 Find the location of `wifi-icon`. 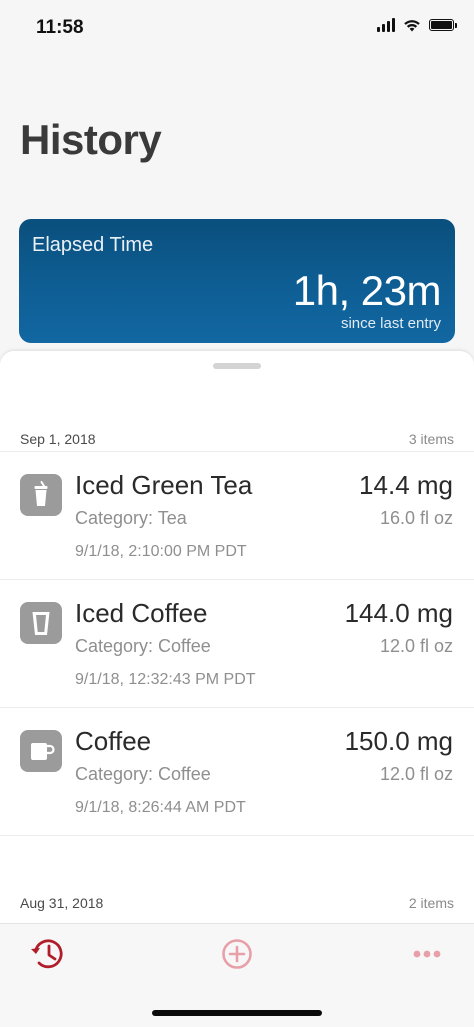

wifi-icon is located at coordinates (412, 26).